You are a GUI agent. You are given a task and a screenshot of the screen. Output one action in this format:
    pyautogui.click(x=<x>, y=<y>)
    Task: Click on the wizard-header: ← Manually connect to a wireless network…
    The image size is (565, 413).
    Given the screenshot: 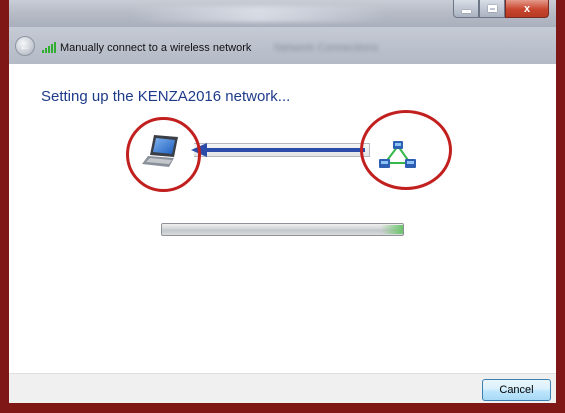 What is the action you would take?
    pyautogui.click(x=282, y=45)
    